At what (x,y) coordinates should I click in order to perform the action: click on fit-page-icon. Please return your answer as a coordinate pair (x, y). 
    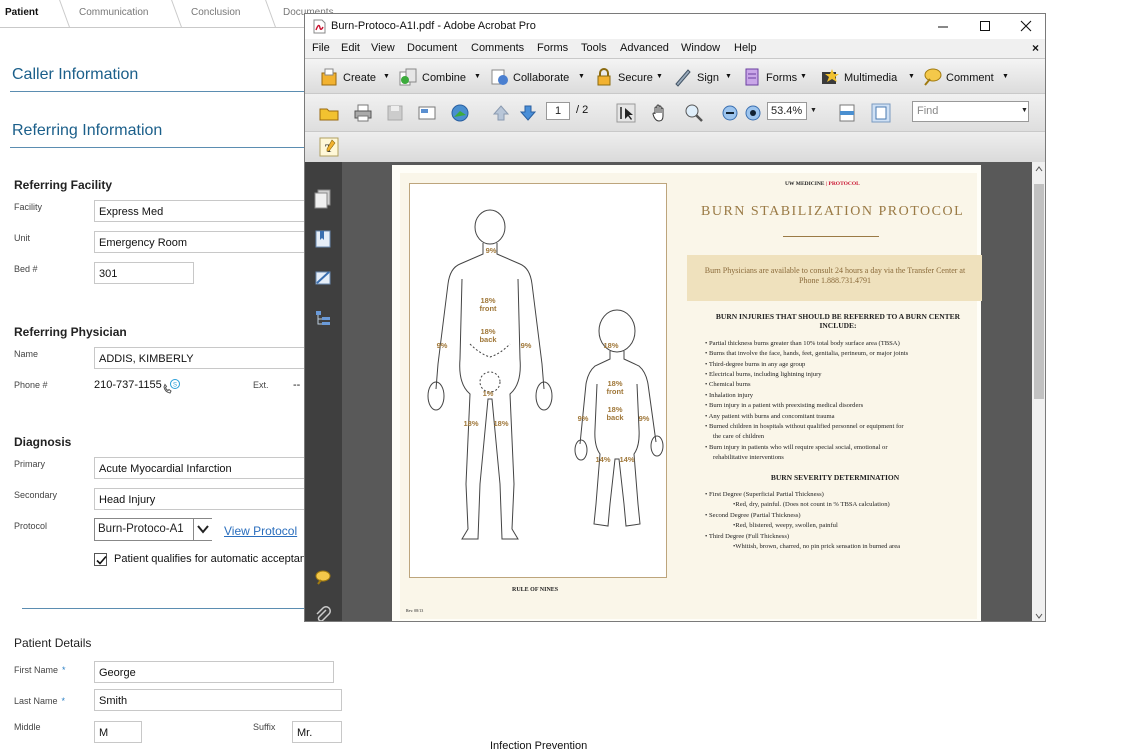
    Looking at the image, I should click on (881, 113).